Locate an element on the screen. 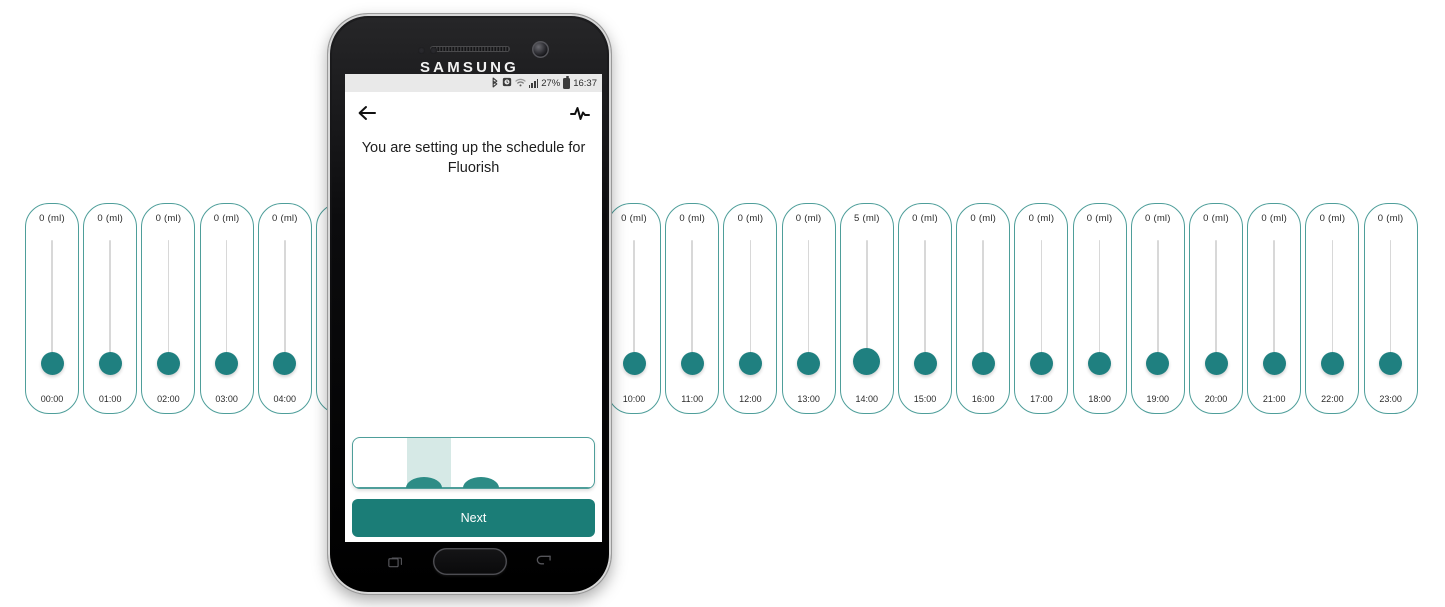  hour-slider-card: 0 (ml) 22:00 is located at coordinates (1332, 308).